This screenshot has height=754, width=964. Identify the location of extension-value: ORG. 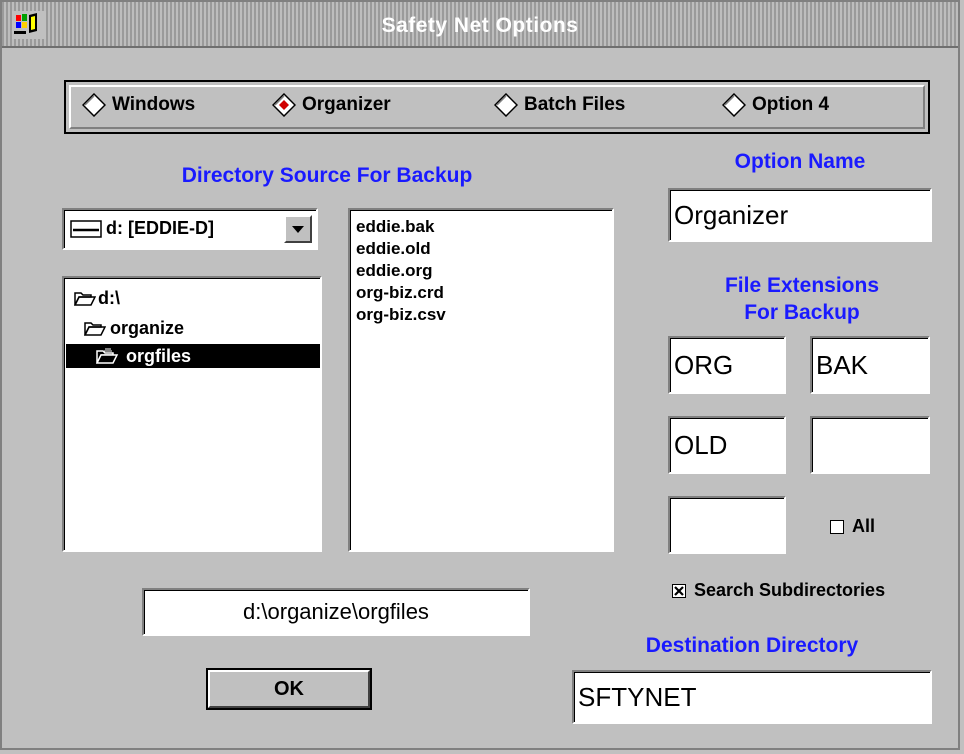
(704, 365).